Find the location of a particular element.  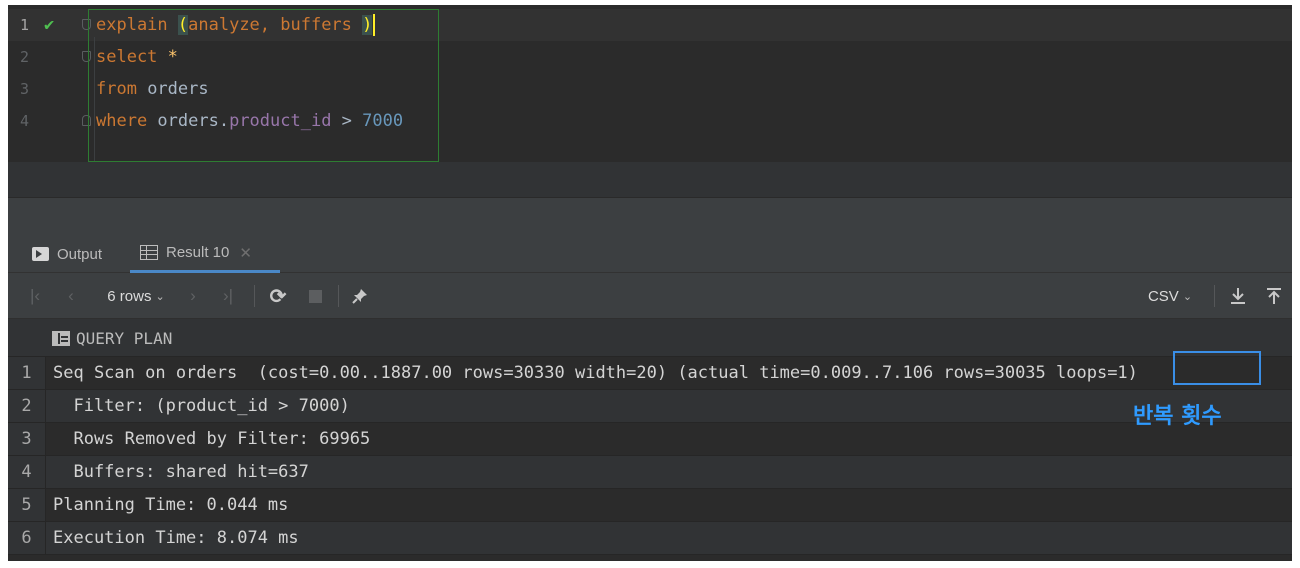

indent-guide is located at coordinates (94, 101).